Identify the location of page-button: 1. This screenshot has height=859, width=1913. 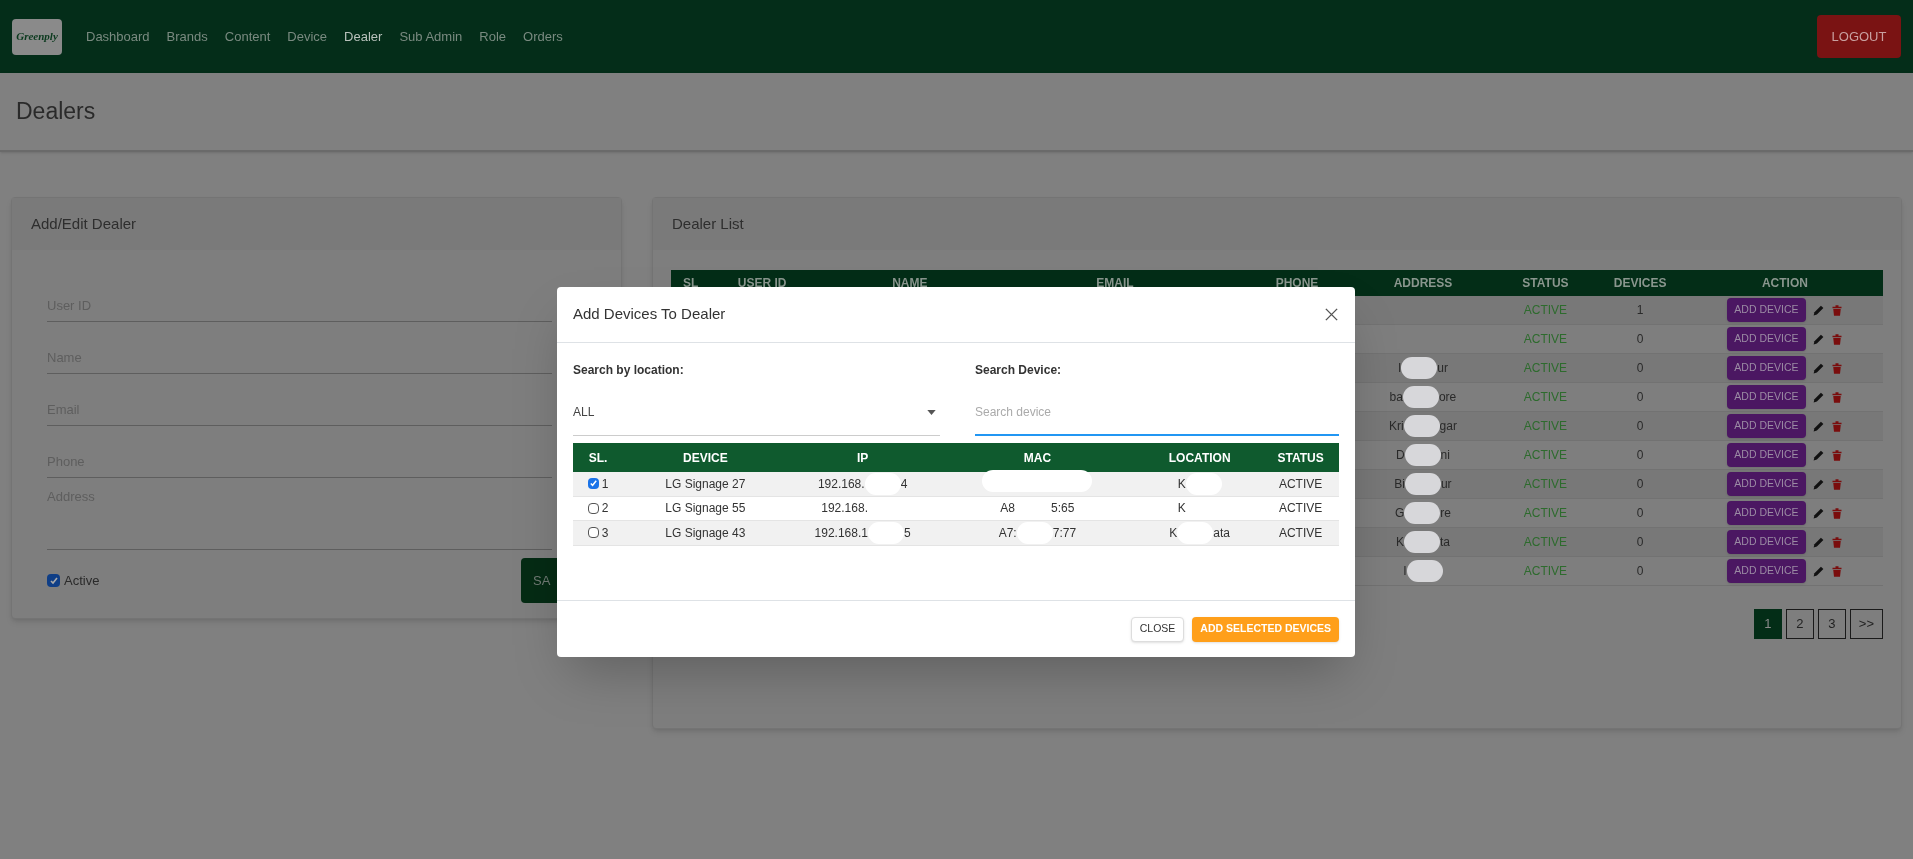
(1767, 624).